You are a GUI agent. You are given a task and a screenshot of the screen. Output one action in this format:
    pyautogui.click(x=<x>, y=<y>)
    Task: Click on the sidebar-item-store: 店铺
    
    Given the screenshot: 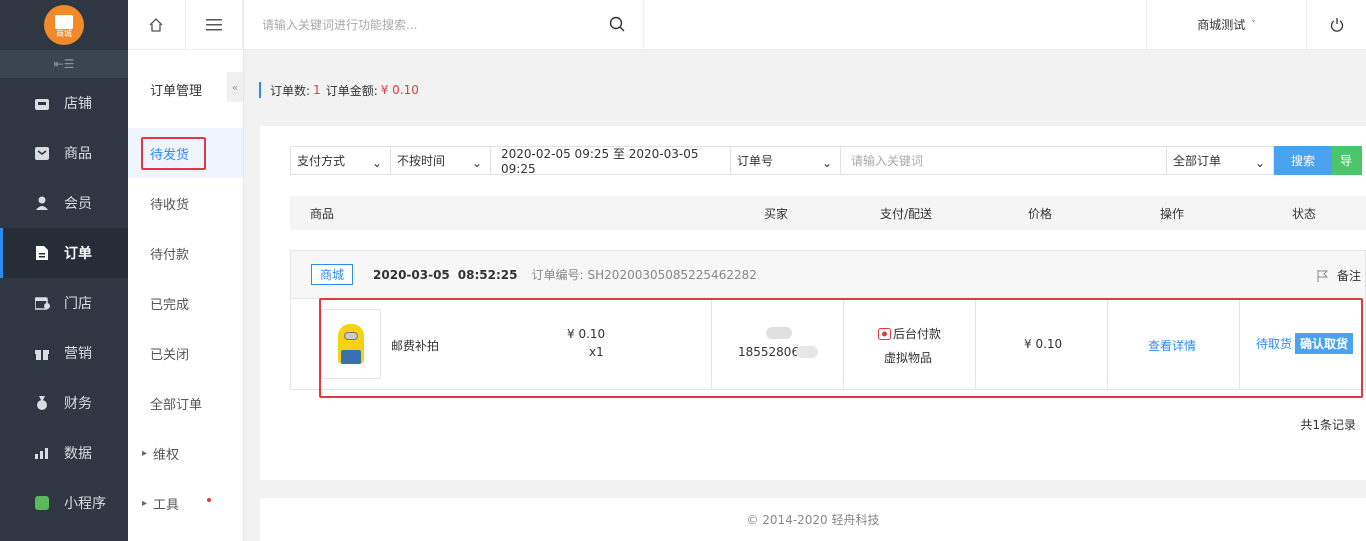 What is the action you would take?
    pyautogui.click(x=64, y=103)
    